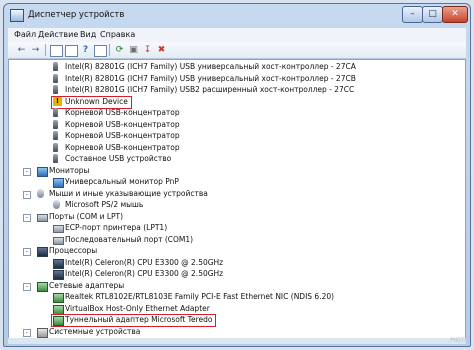 The image size is (474, 350). Describe the element at coordinates (35, 50) in the screenshot. I see `forward-button: →` at that location.